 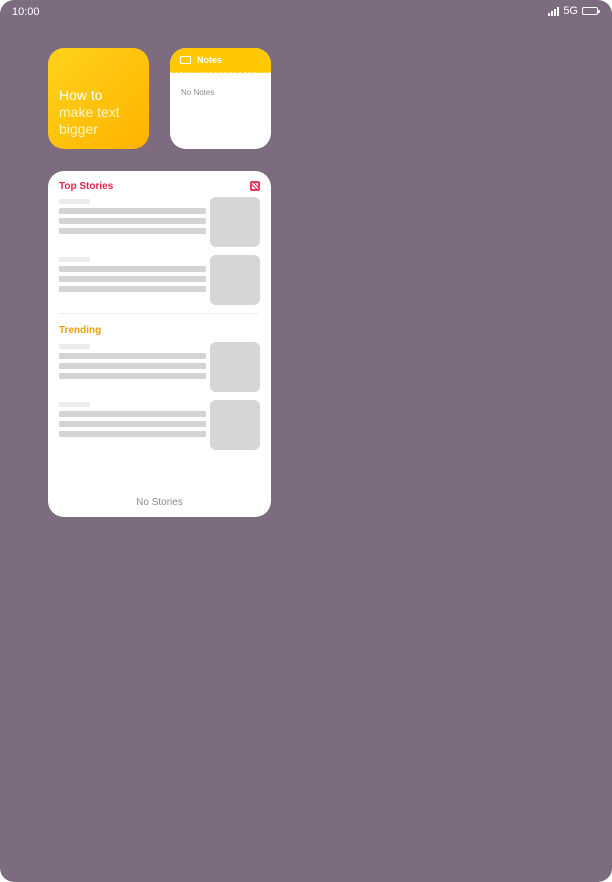 I want to click on network-type: 5G, so click(x=570, y=11).